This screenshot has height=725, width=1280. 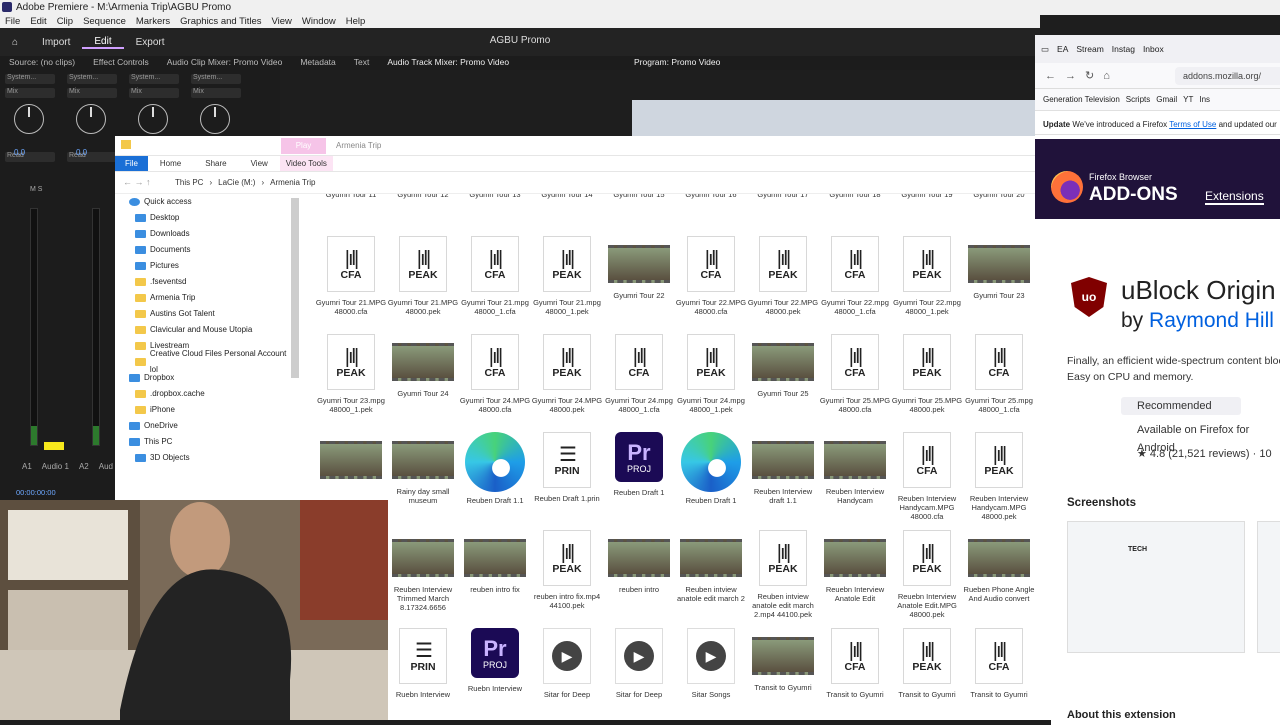 I want to click on tab-stream: Stream, so click(x=1089, y=49).